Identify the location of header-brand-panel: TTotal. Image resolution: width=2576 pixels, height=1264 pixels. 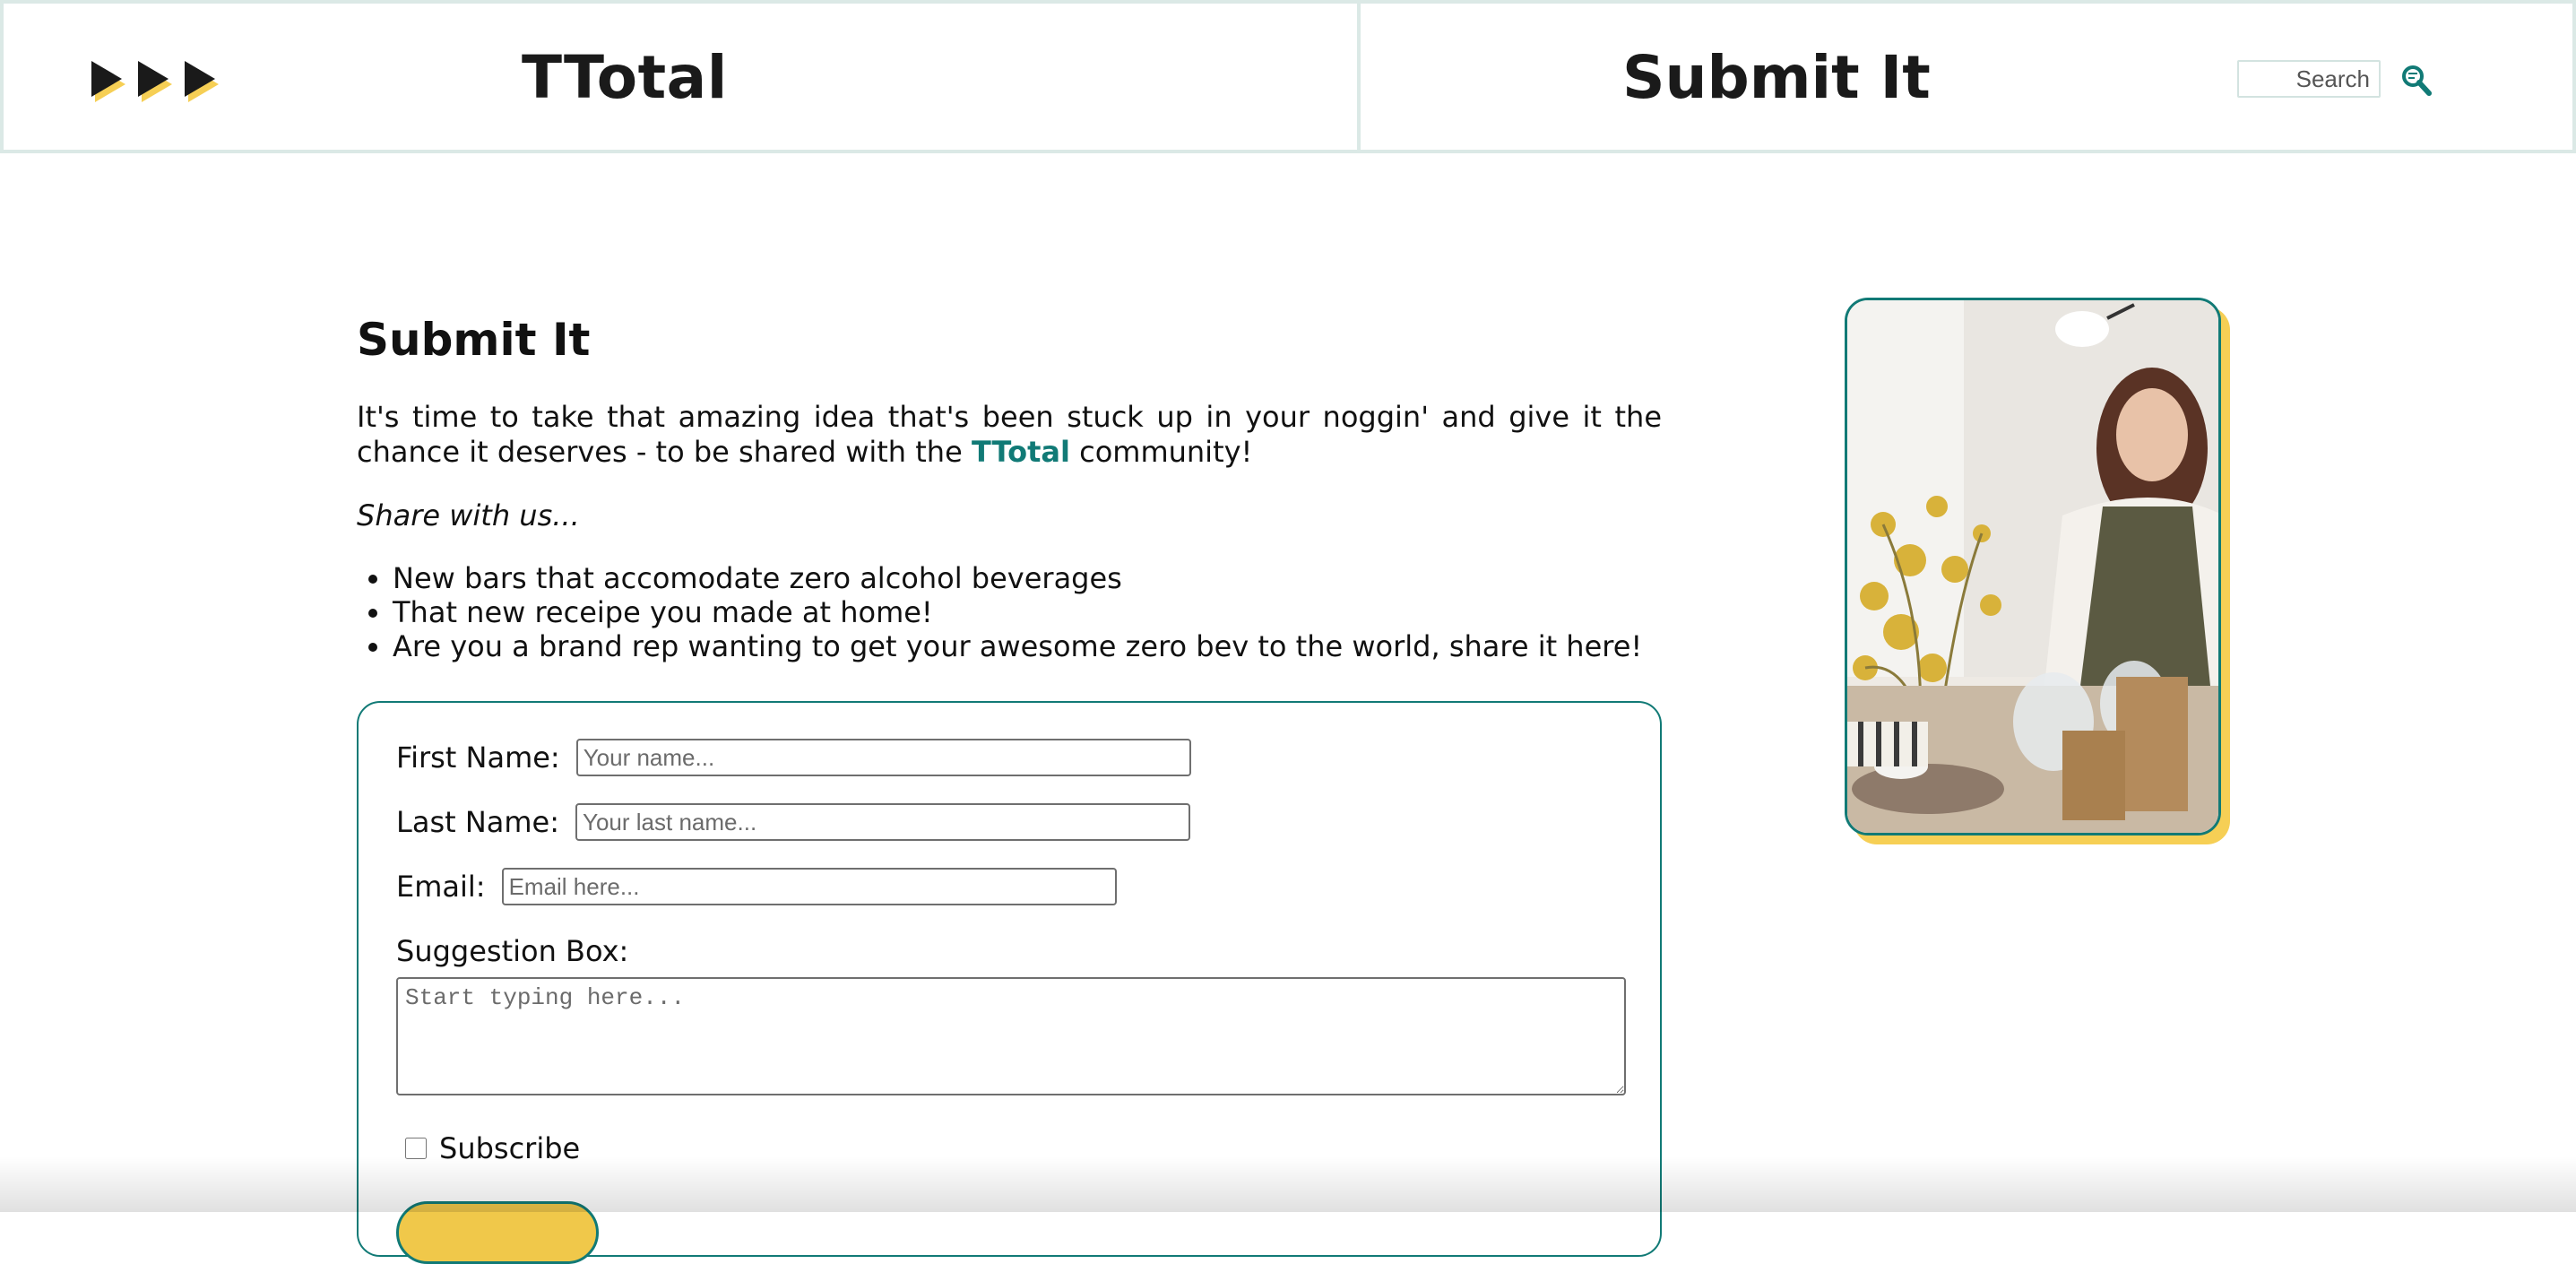
(680, 76).